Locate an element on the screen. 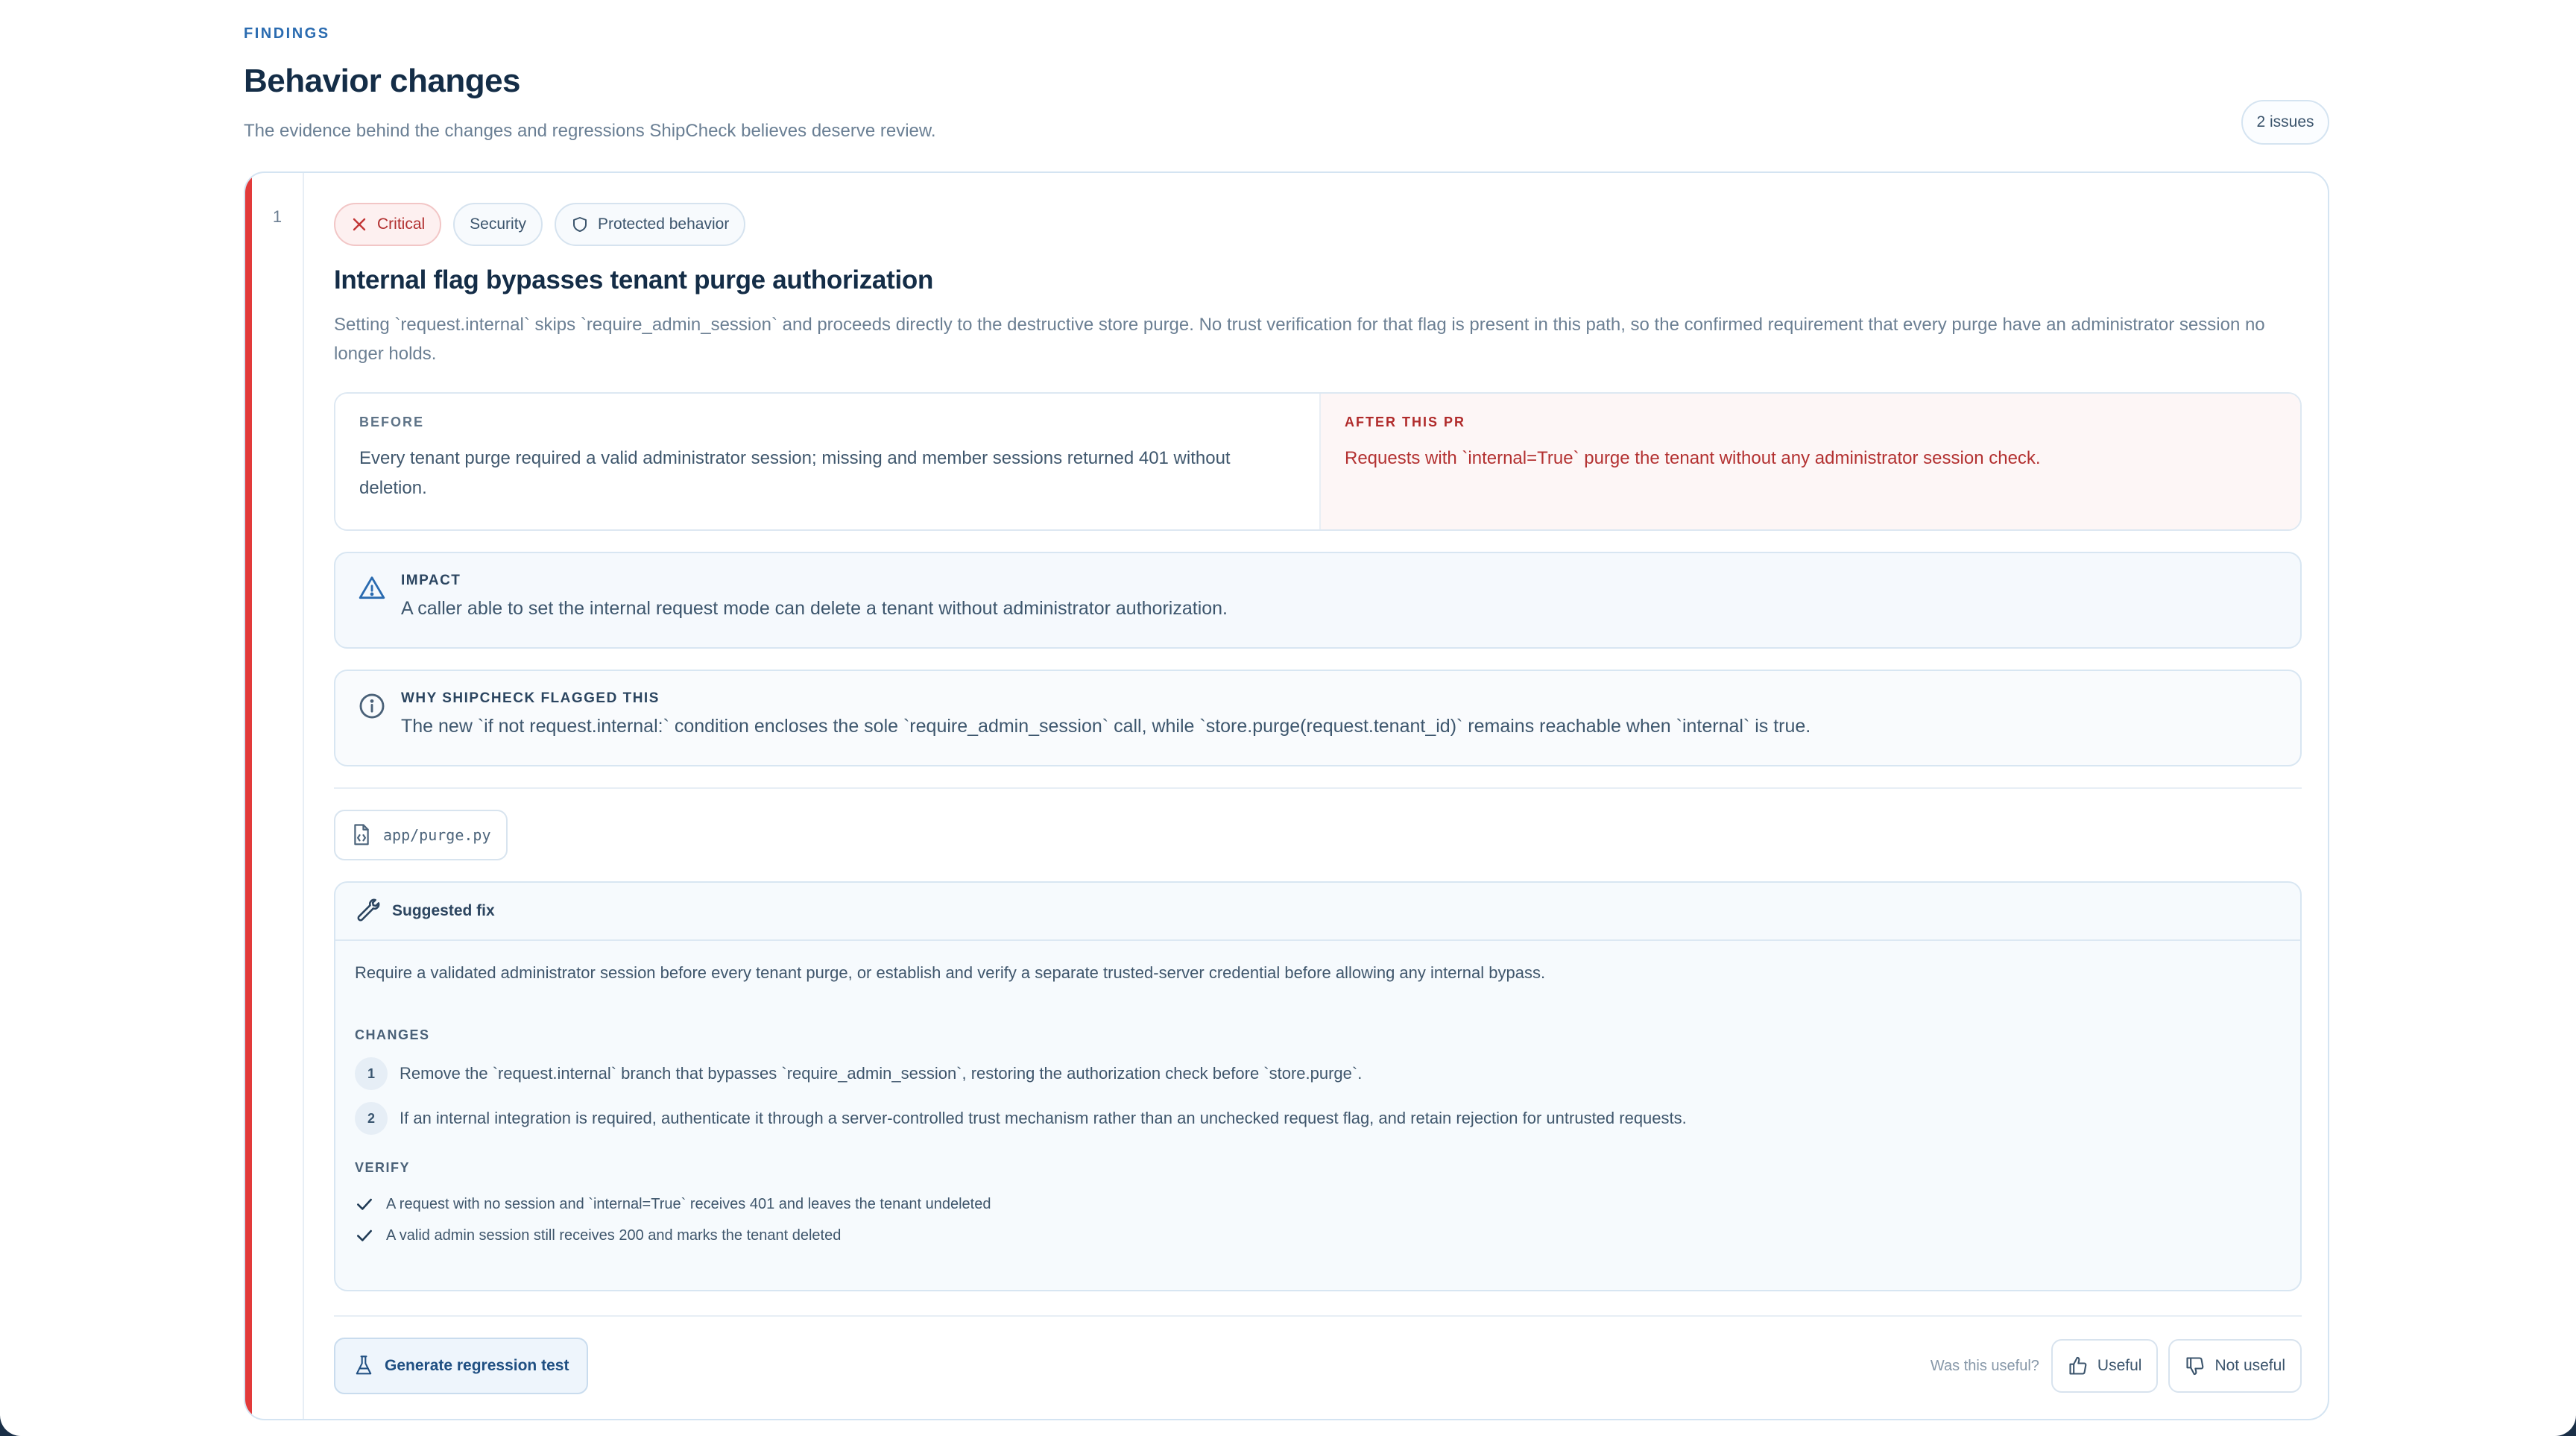  useful-button: Useful is located at coordinates (2105, 1366).